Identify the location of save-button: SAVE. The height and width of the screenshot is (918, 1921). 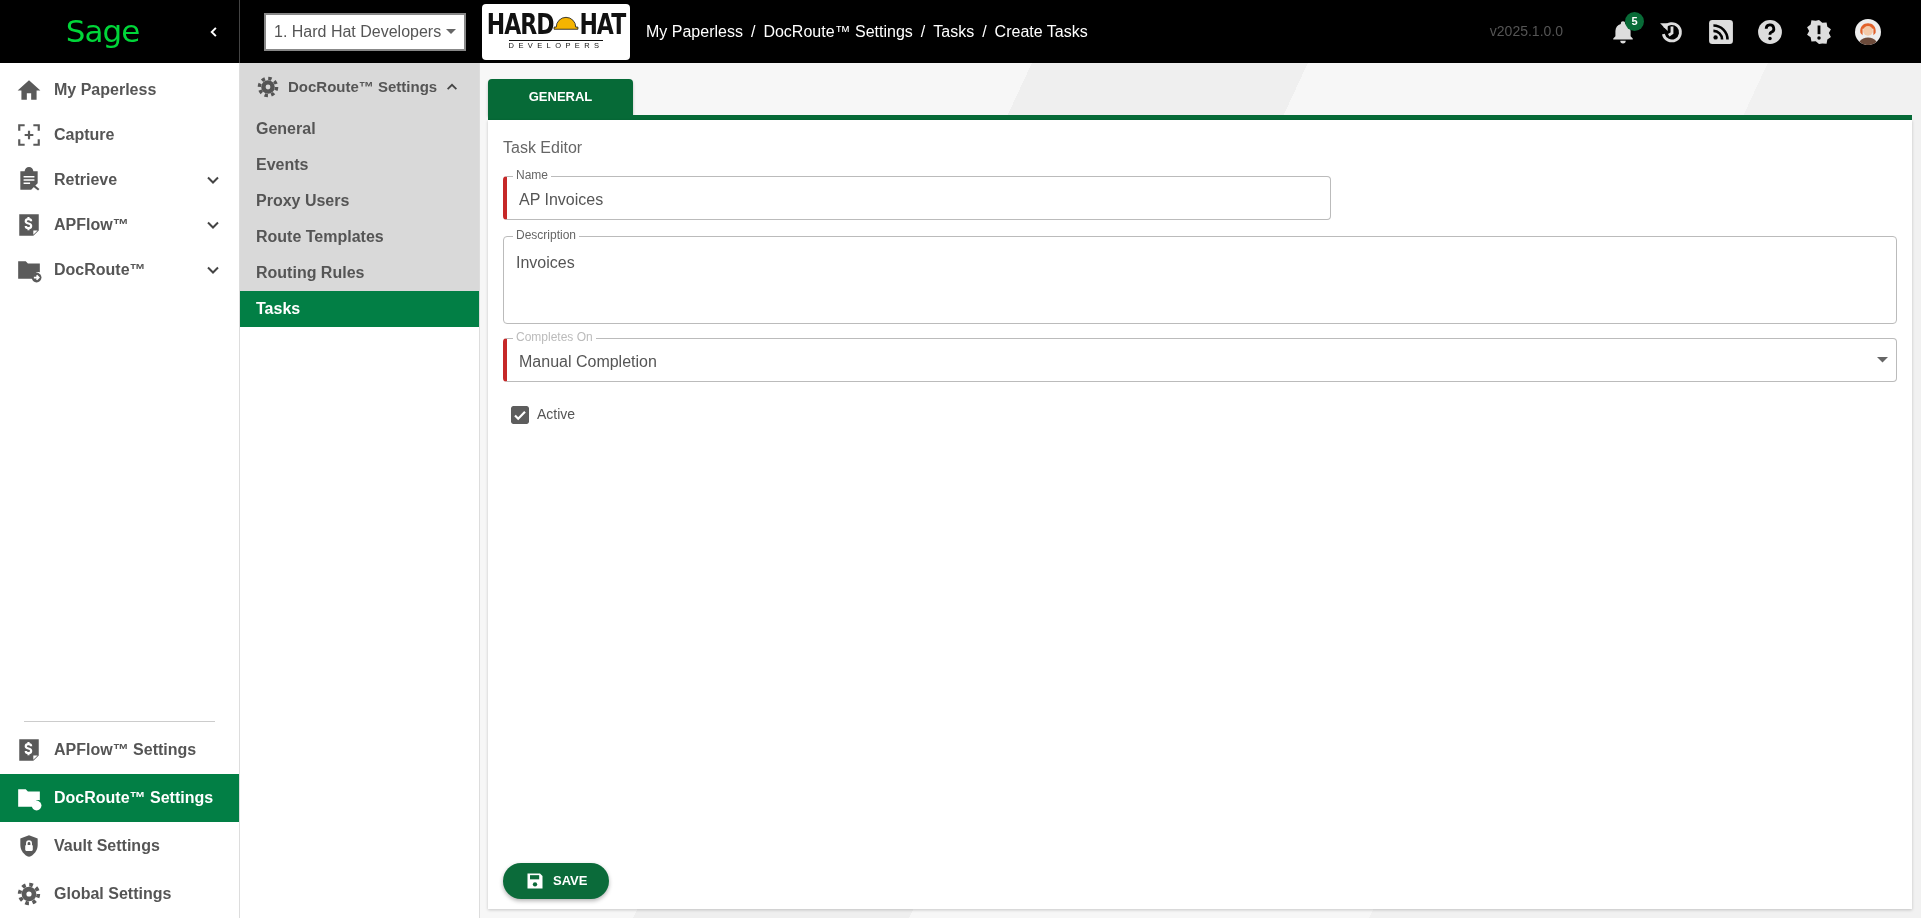
(556, 881).